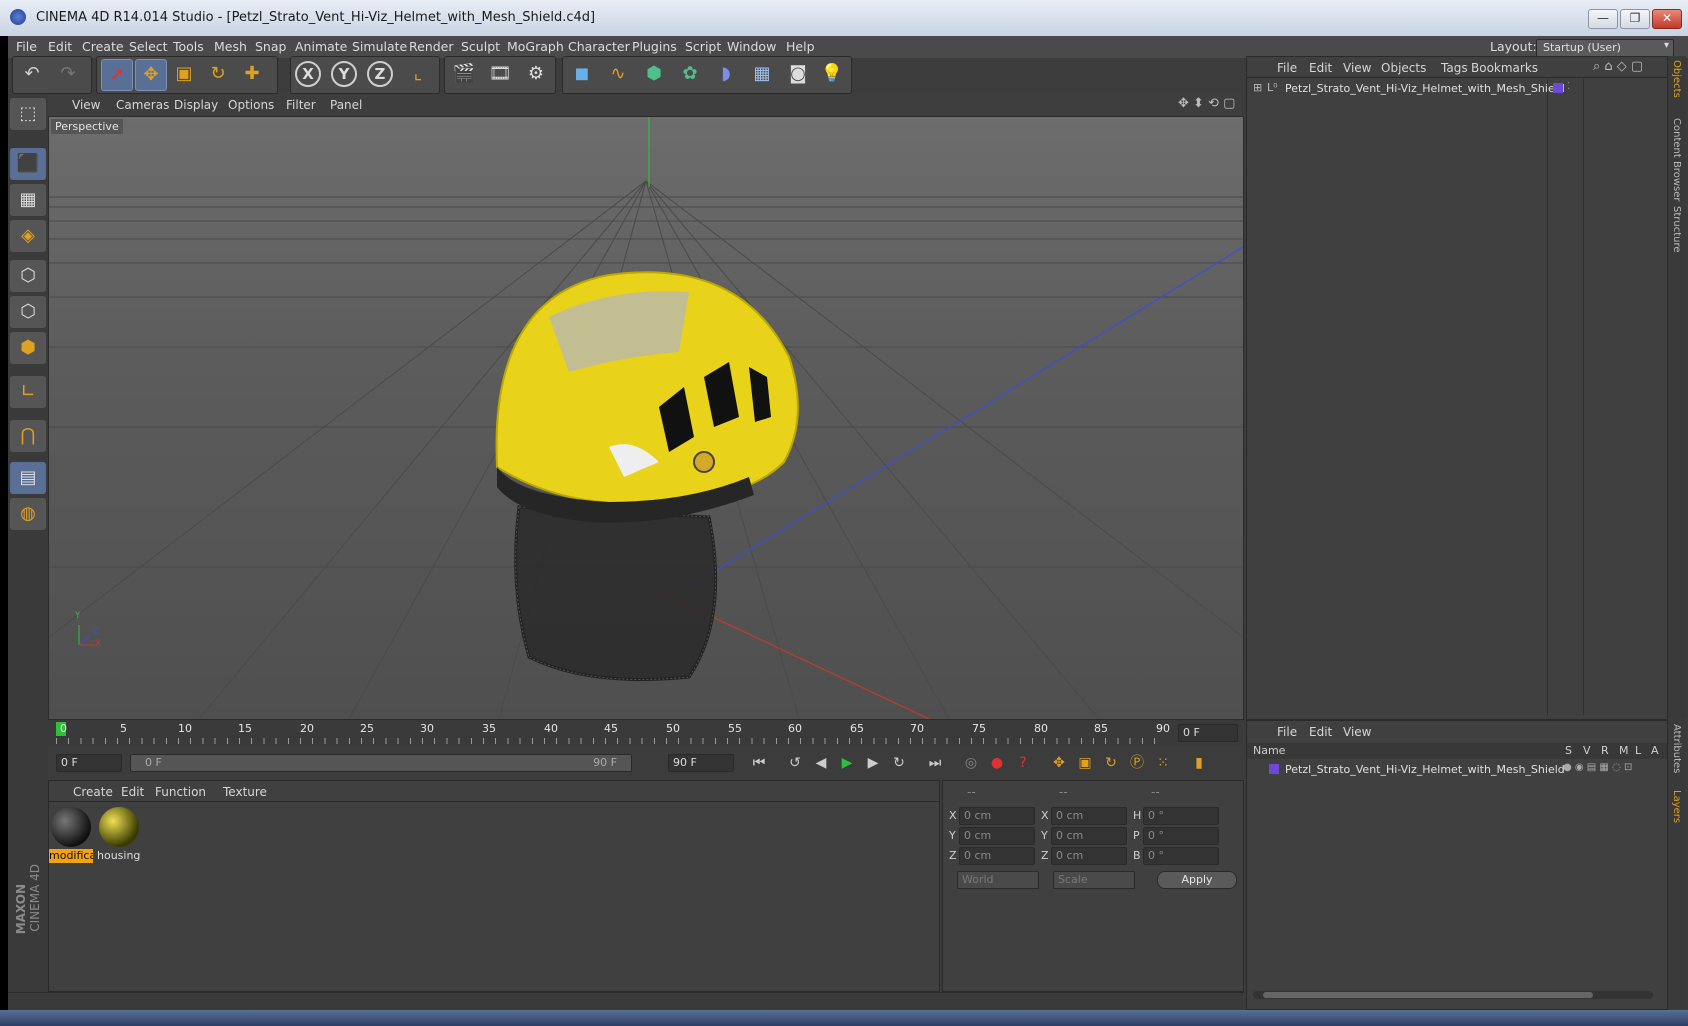 The width and height of the screenshot is (1688, 1026). Describe the element at coordinates (1257, 87) in the screenshot. I see `expand-icon: ⊞` at that location.